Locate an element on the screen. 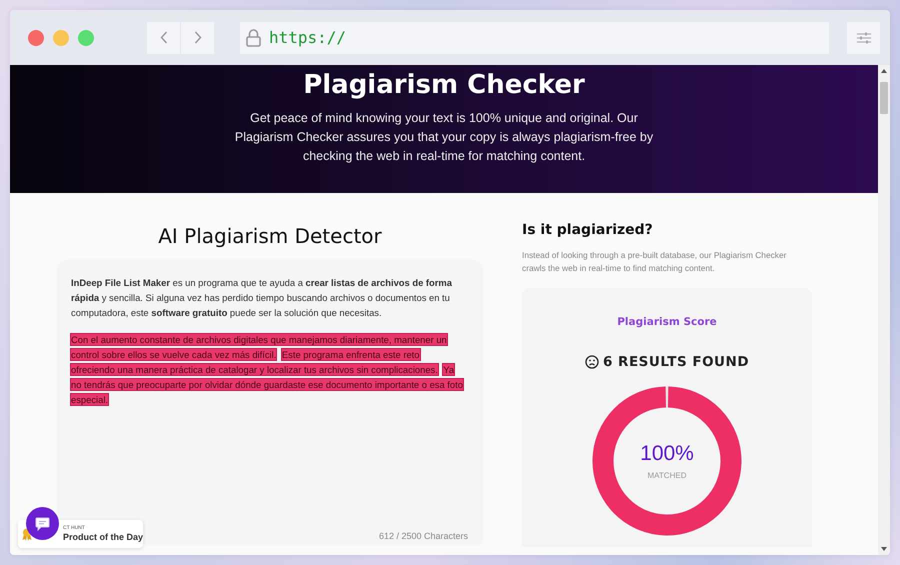  highlighted-text: Ya is located at coordinates (448, 369).